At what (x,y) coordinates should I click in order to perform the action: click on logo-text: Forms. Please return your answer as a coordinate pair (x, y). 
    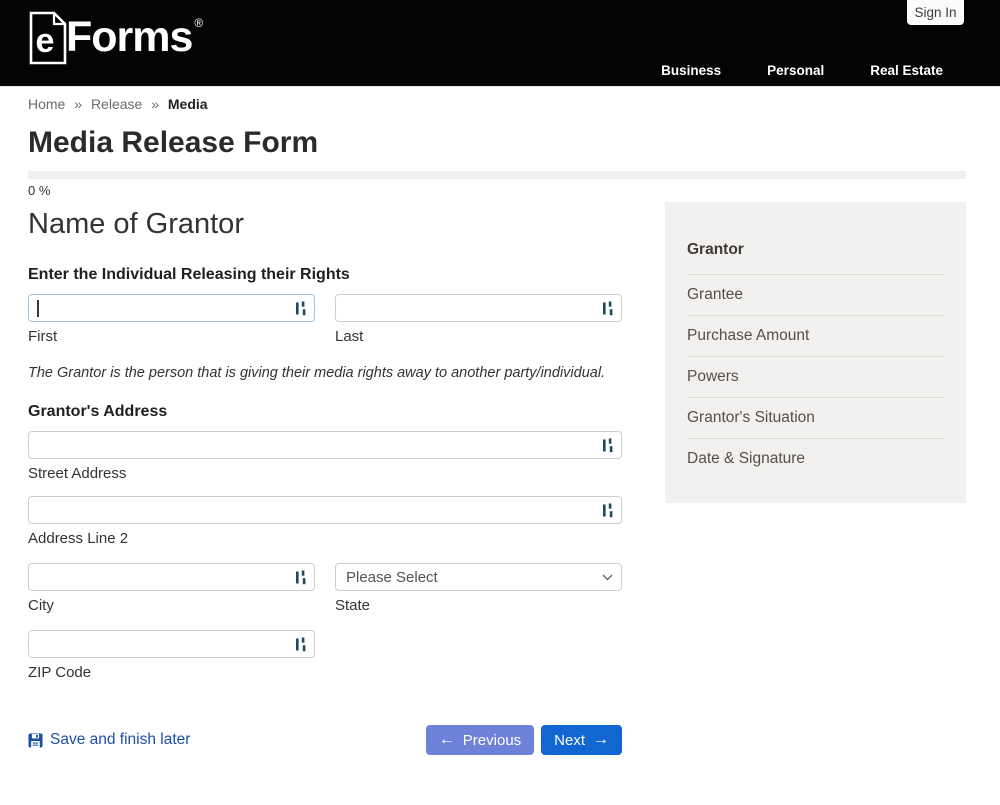
    Looking at the image, I should click on (129, 37).